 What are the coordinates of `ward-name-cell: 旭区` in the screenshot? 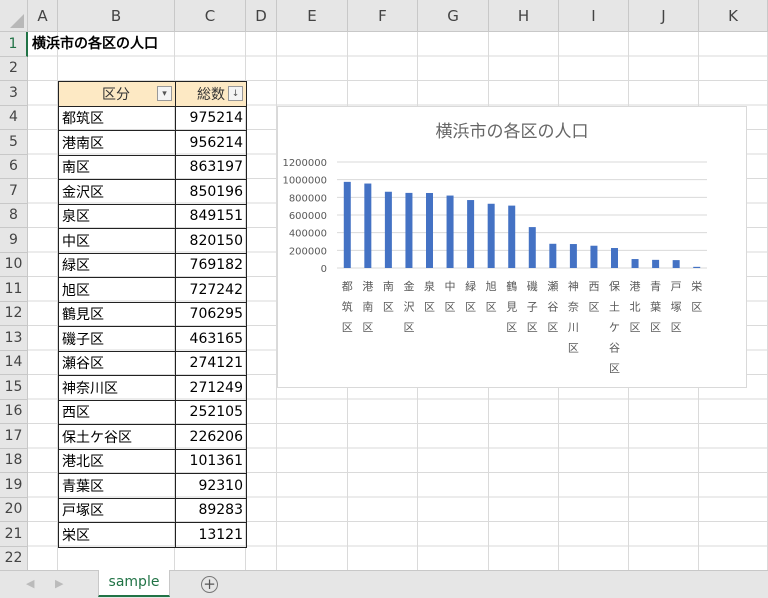 It's located at (117, 290).